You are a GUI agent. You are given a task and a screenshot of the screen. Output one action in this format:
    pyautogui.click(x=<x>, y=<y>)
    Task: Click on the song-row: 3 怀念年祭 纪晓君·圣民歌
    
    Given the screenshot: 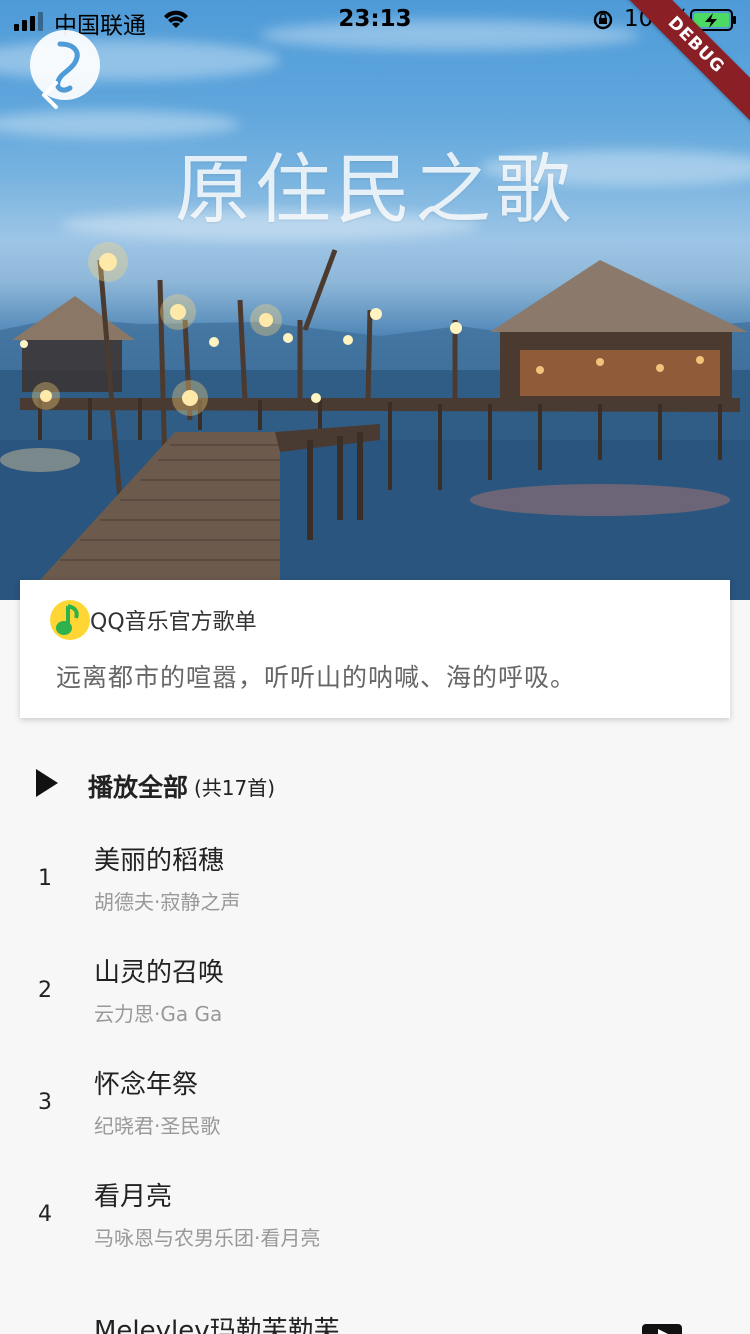 What is the action you would take?
    pyautogui.click(x=375, y=1108)
    